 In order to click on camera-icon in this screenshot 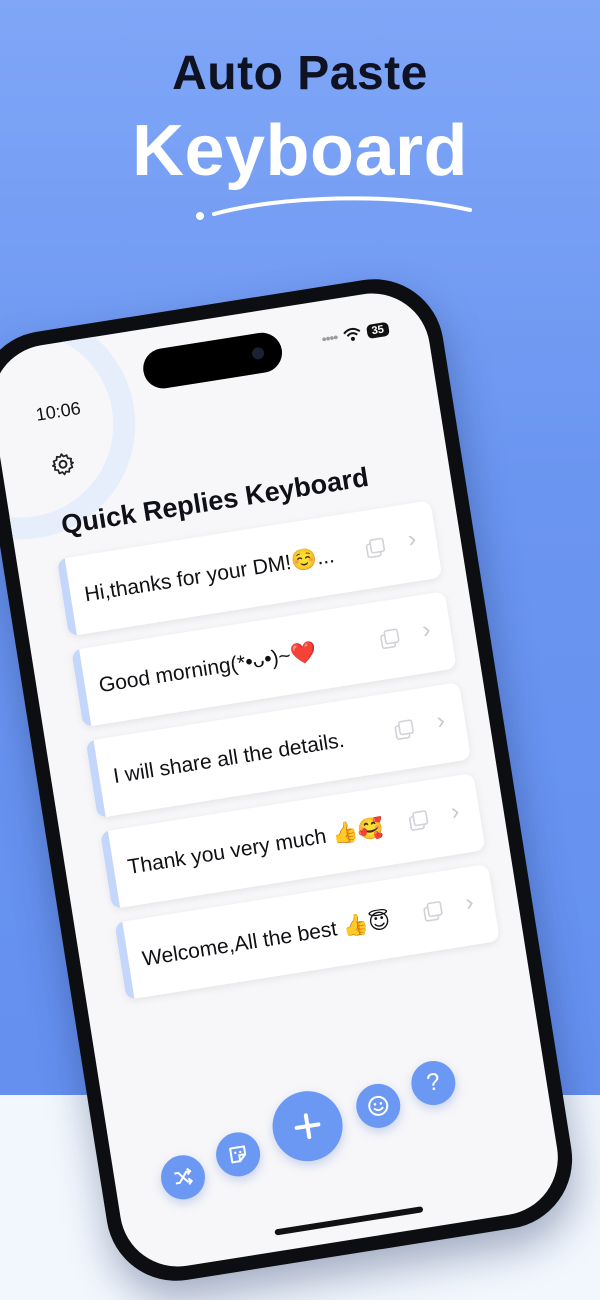, I will do `click(258, 353)`.